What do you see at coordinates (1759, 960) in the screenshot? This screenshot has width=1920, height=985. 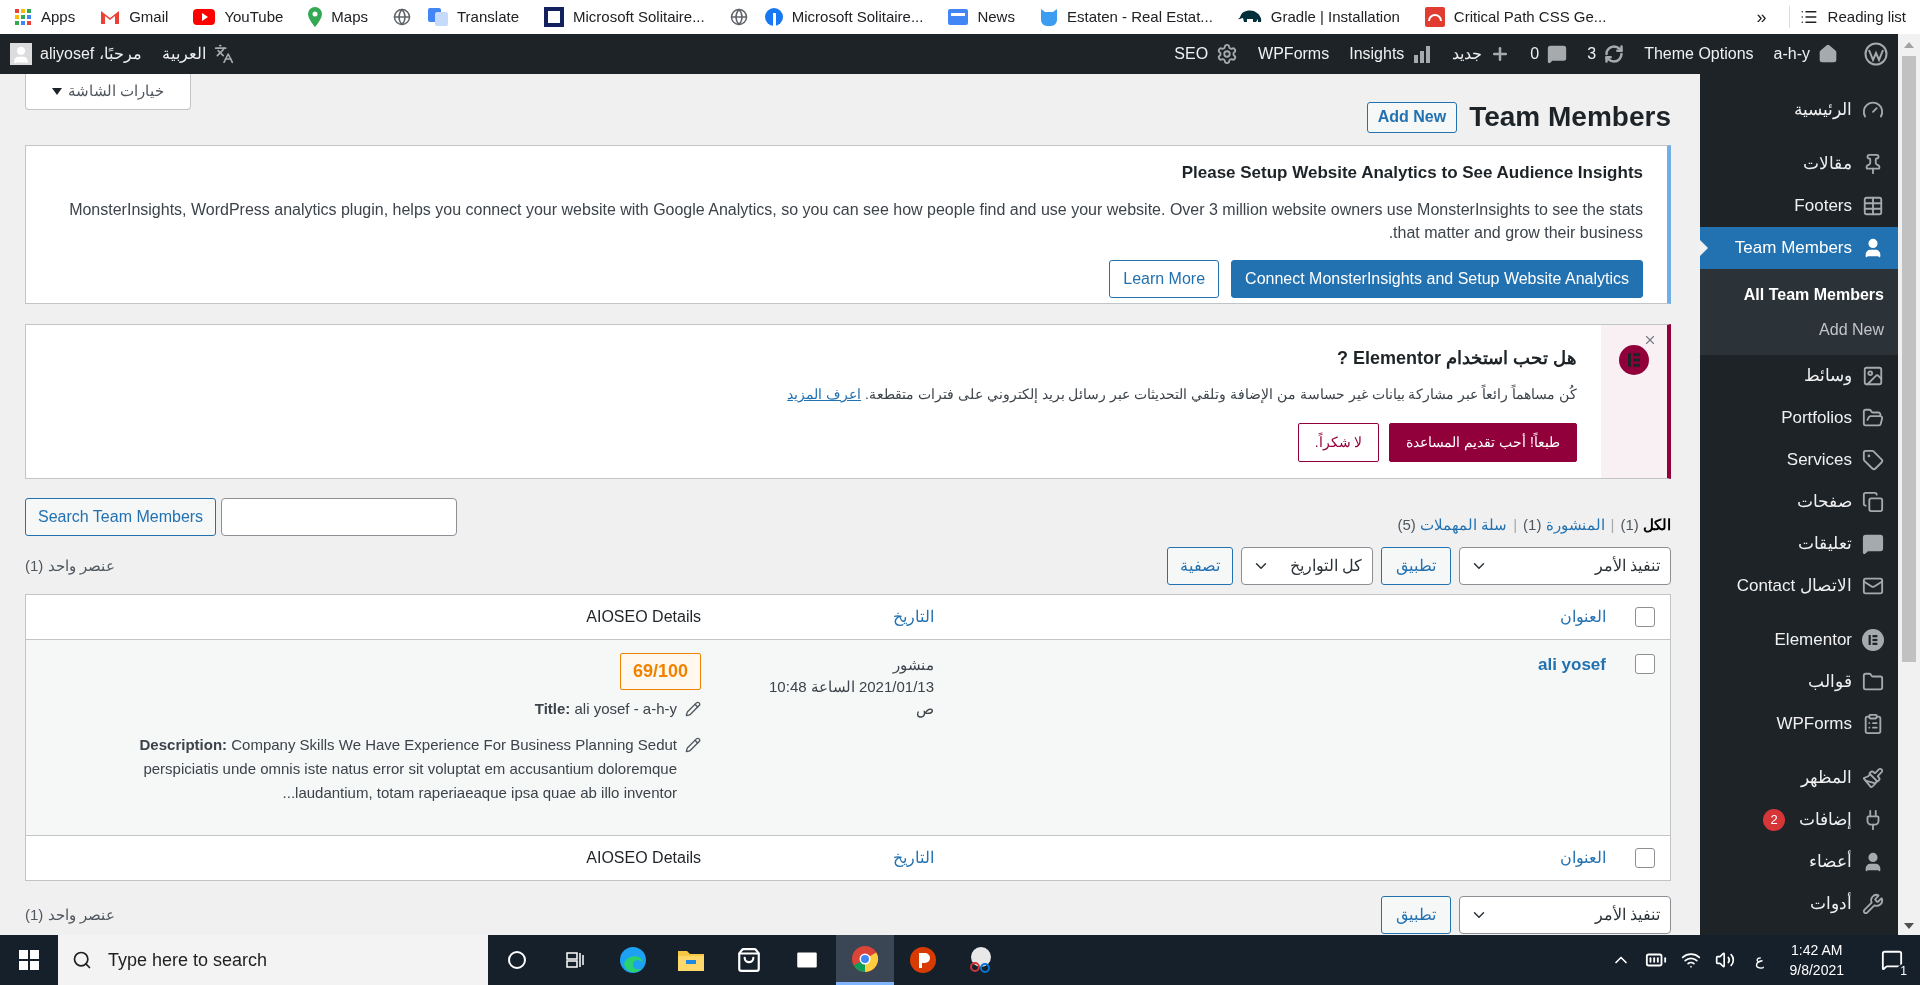 I see `input-language: ع` at bounding box center [1759, 960].